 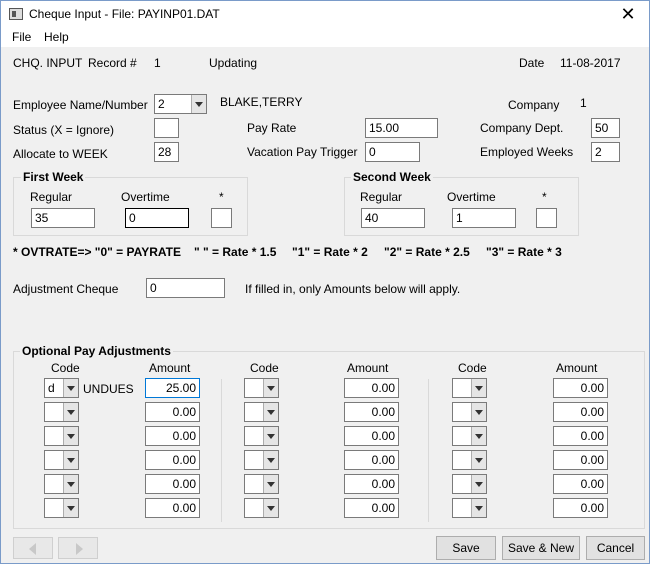 What do you see at coordinates (428, 450) in the screenshot?
I see `column-divider` at bounding box center [428, 450].